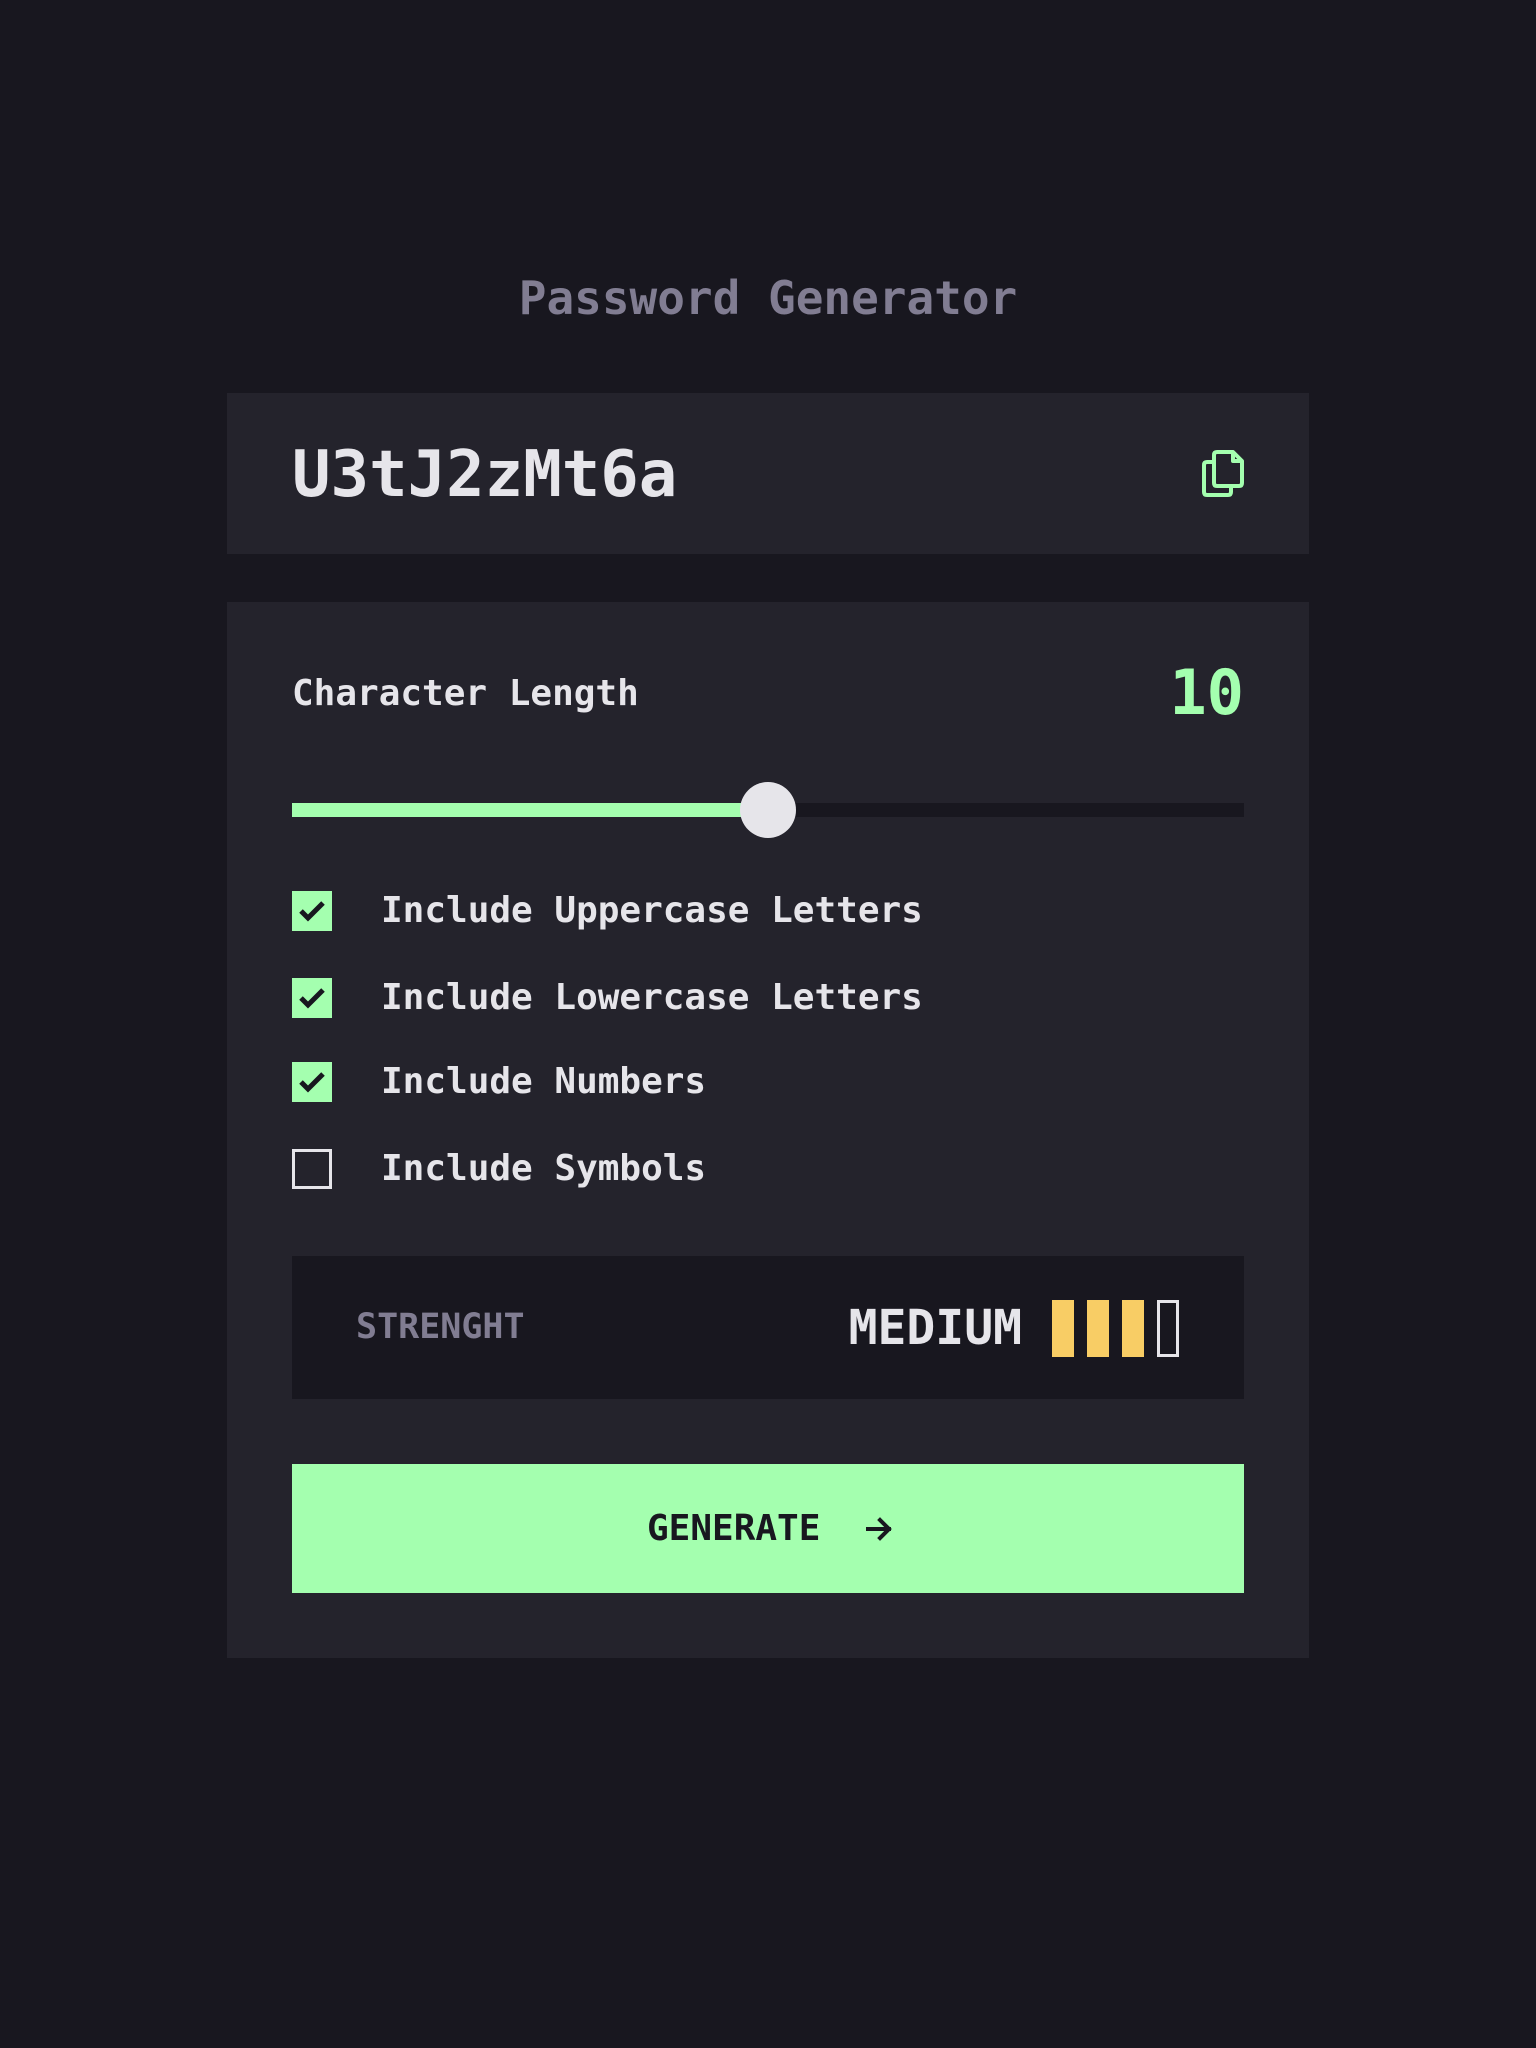 This screenshot has height=2048, width=1536. I want to click on app-title: Password Generator, so click(768, 298).